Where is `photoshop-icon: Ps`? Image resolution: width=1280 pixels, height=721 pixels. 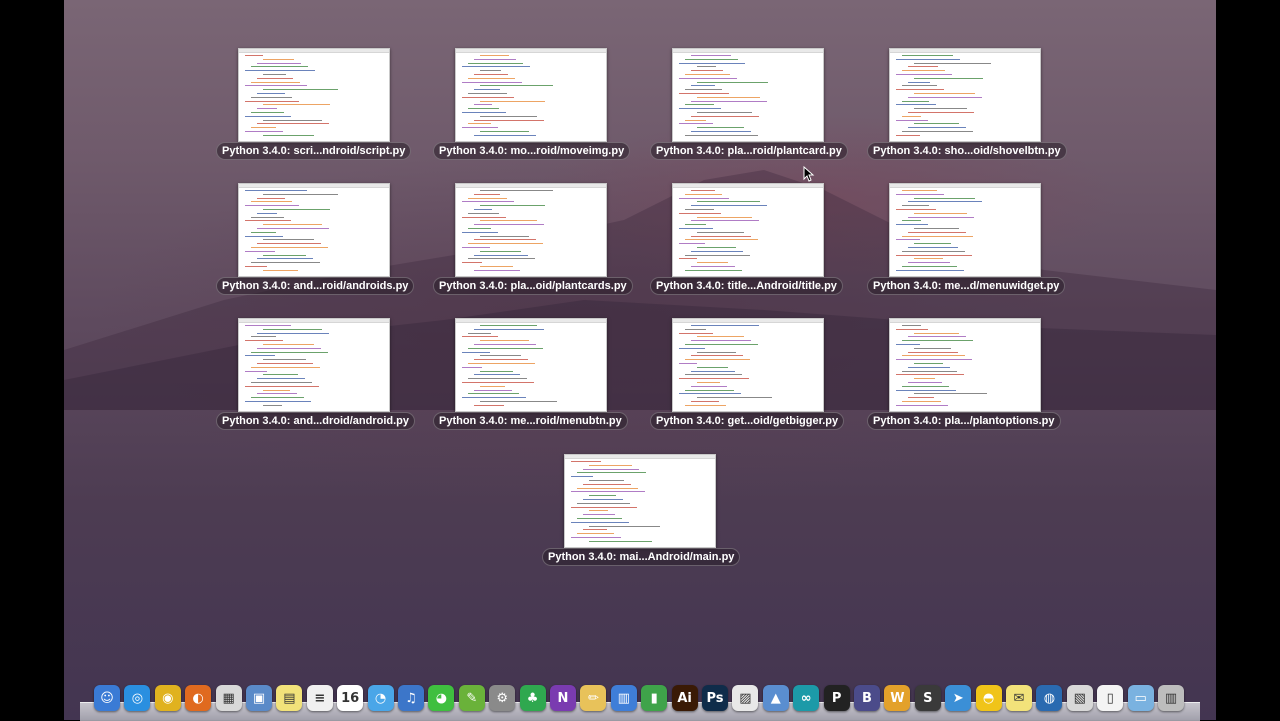
photoshop-icon: Ps is located at coordinates (715, 698).